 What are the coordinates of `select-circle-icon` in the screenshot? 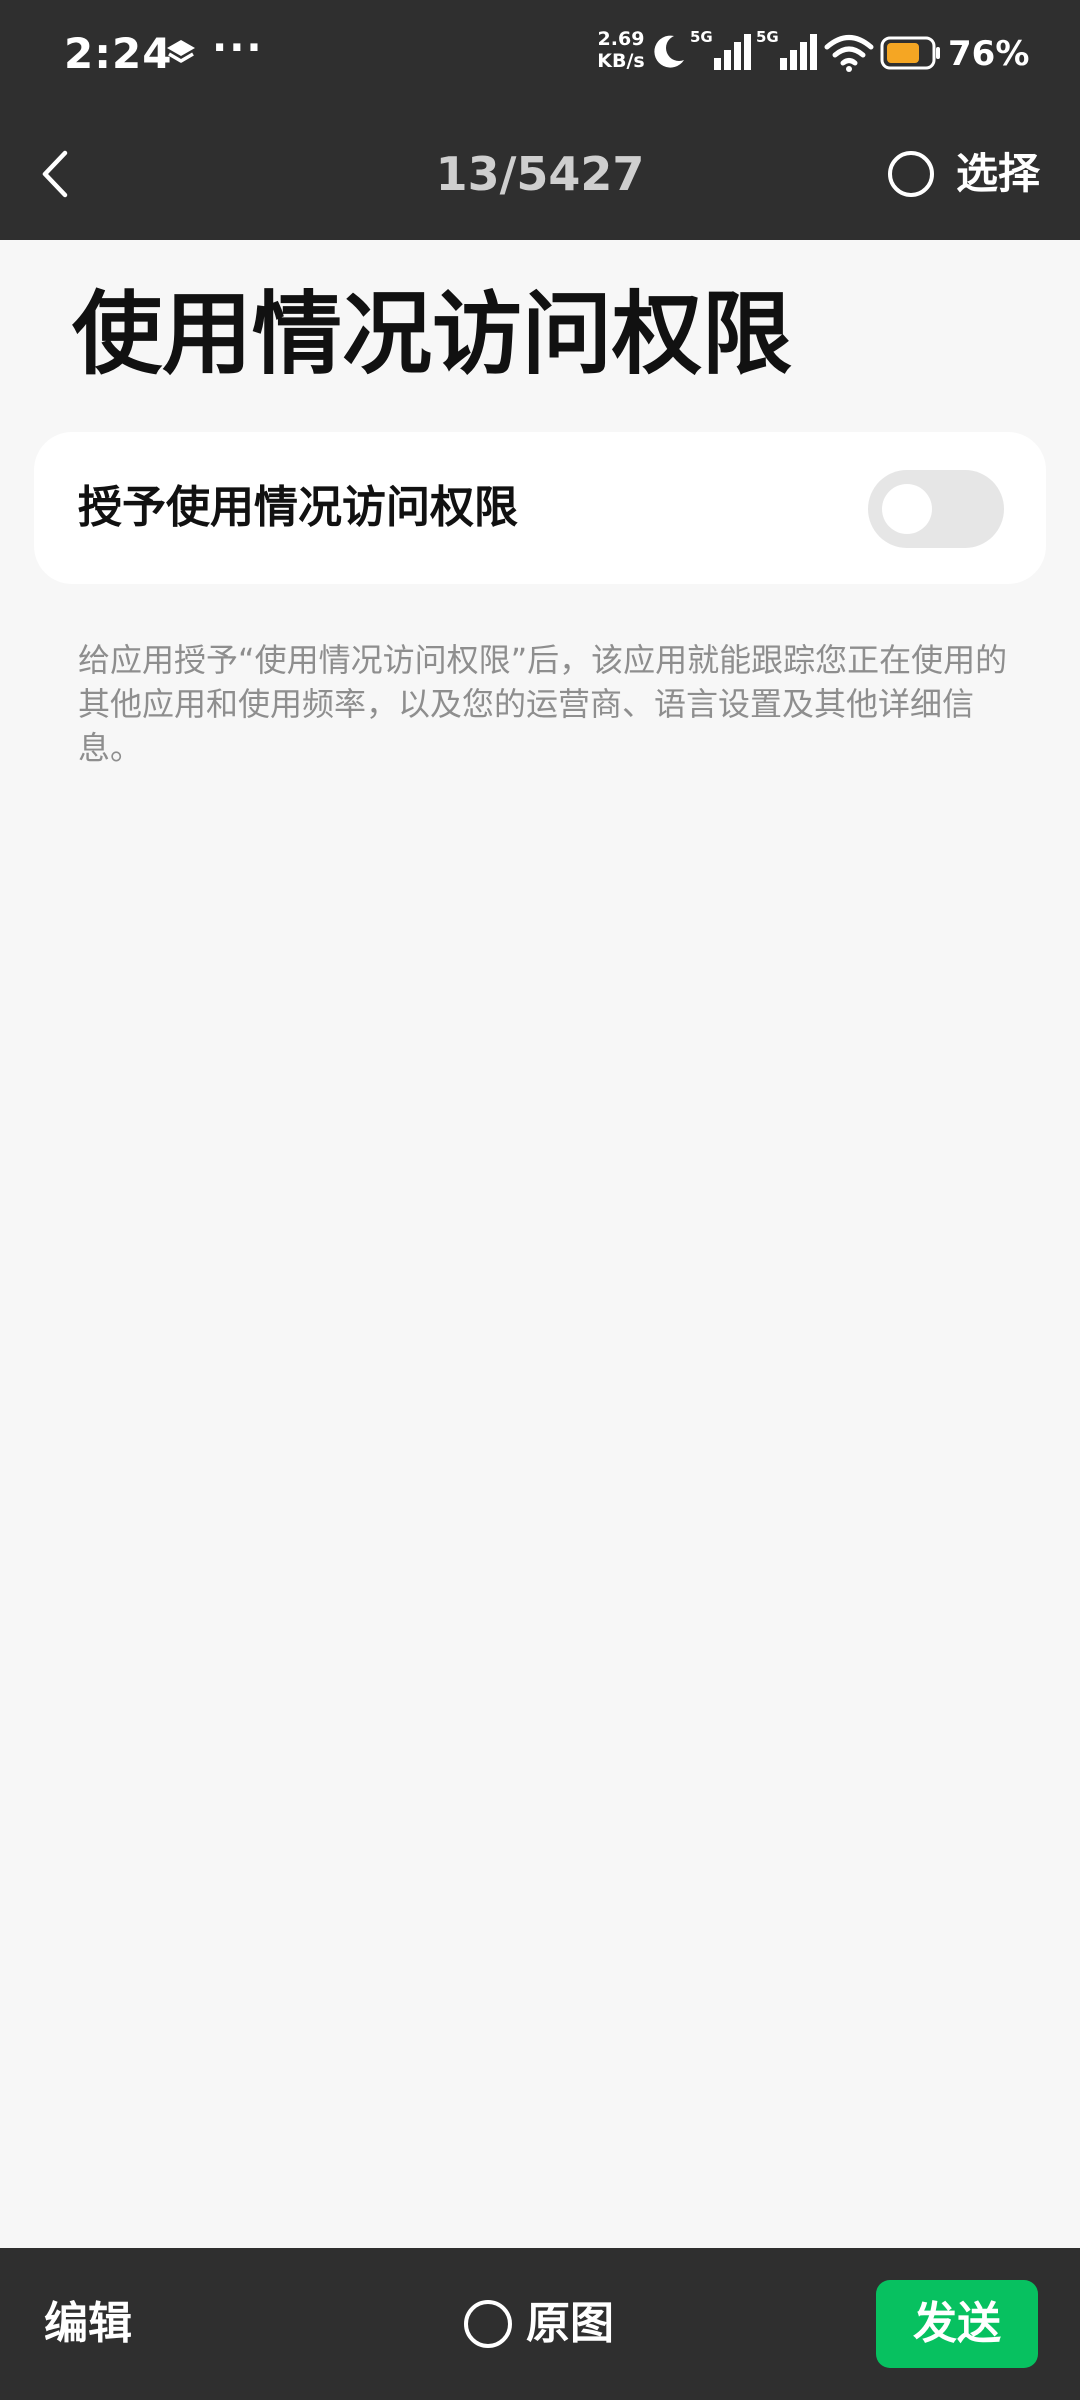 It's located at (910, 174).